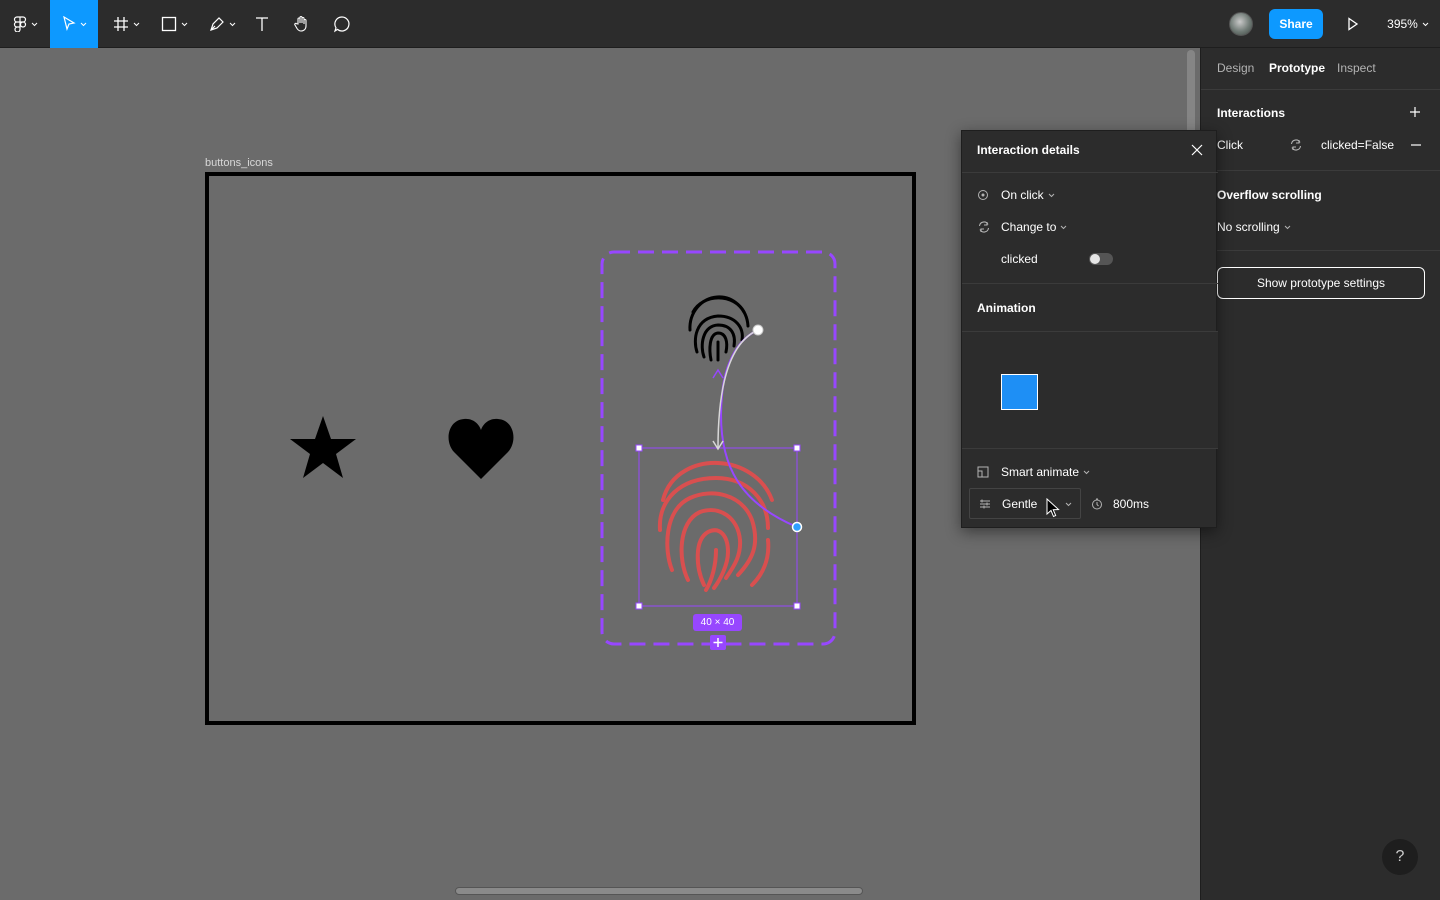 The image size is (1440, 900). Describe the element at coordinates (1028, 150) in the screenshot. I see `popup-title: Interaction details` at that location.